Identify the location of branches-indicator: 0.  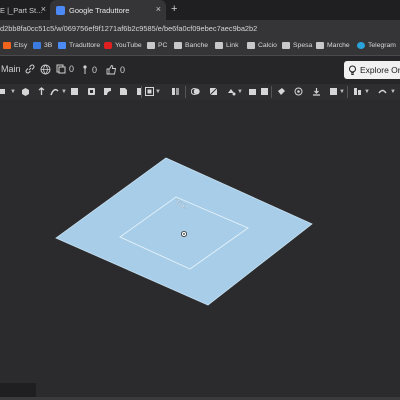
(89, 69).